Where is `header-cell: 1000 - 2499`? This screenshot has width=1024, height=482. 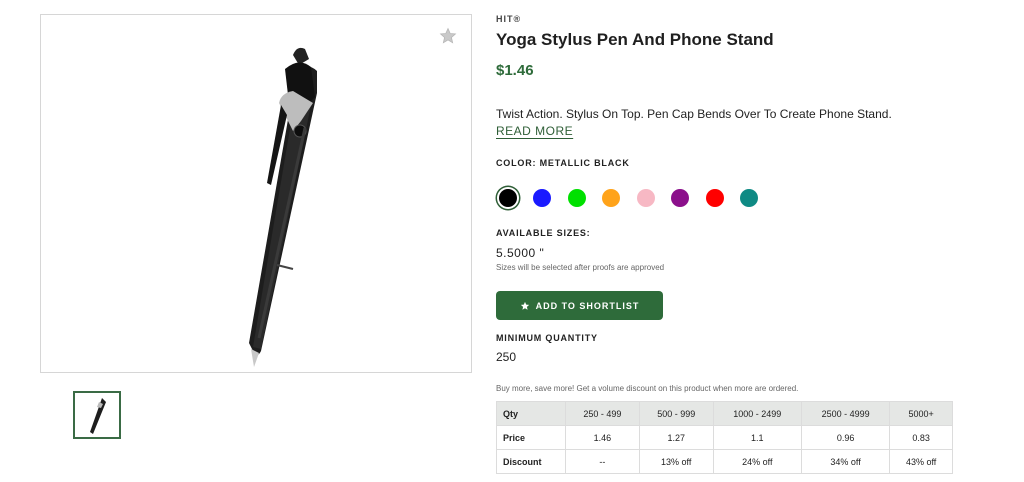 header-cell: 1000 - 2499 is located at coordinates (757, 413).